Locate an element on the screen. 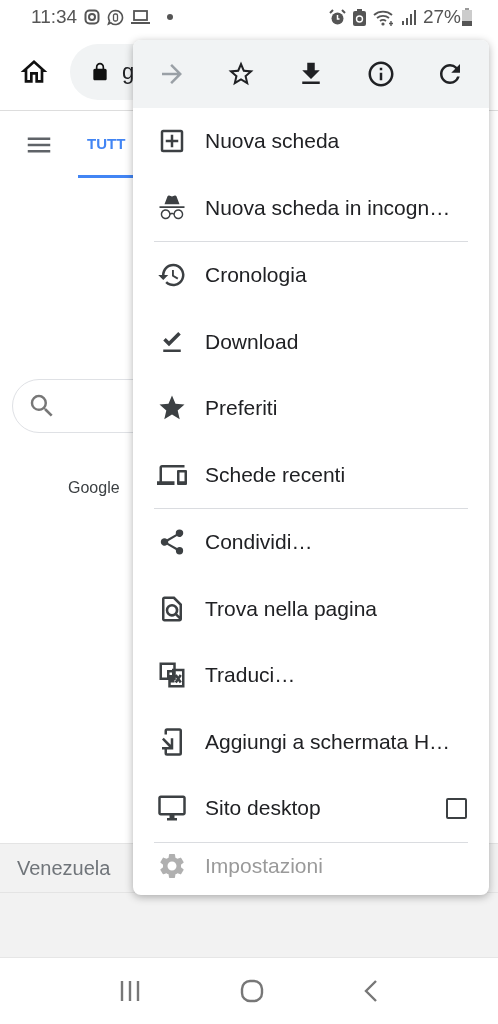 The height and width of the screenshot is (1024, 498). recent-apps-button is located at coordinates (130, 991).